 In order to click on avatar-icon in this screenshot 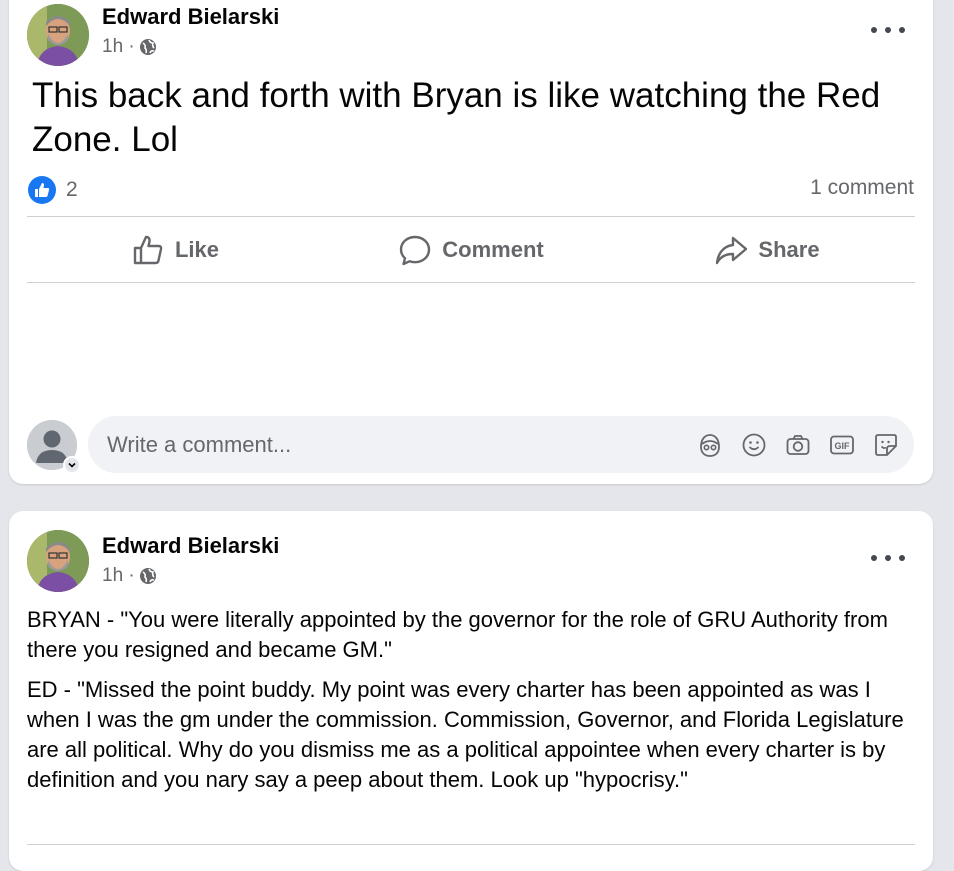, I will do `click(54, 447)`.